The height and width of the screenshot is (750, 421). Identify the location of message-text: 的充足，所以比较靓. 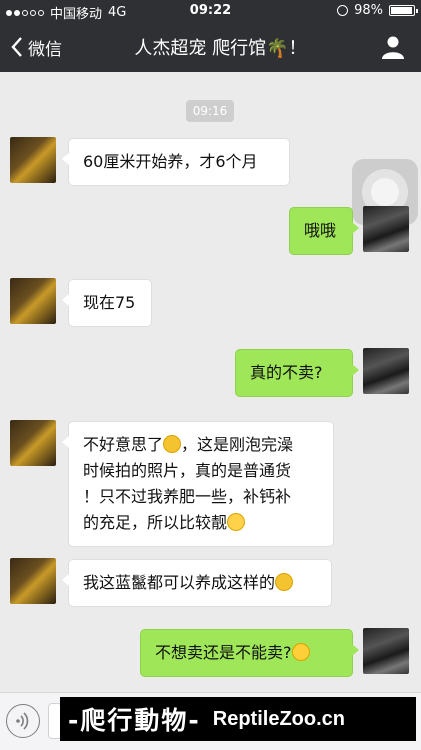
(155, 522).